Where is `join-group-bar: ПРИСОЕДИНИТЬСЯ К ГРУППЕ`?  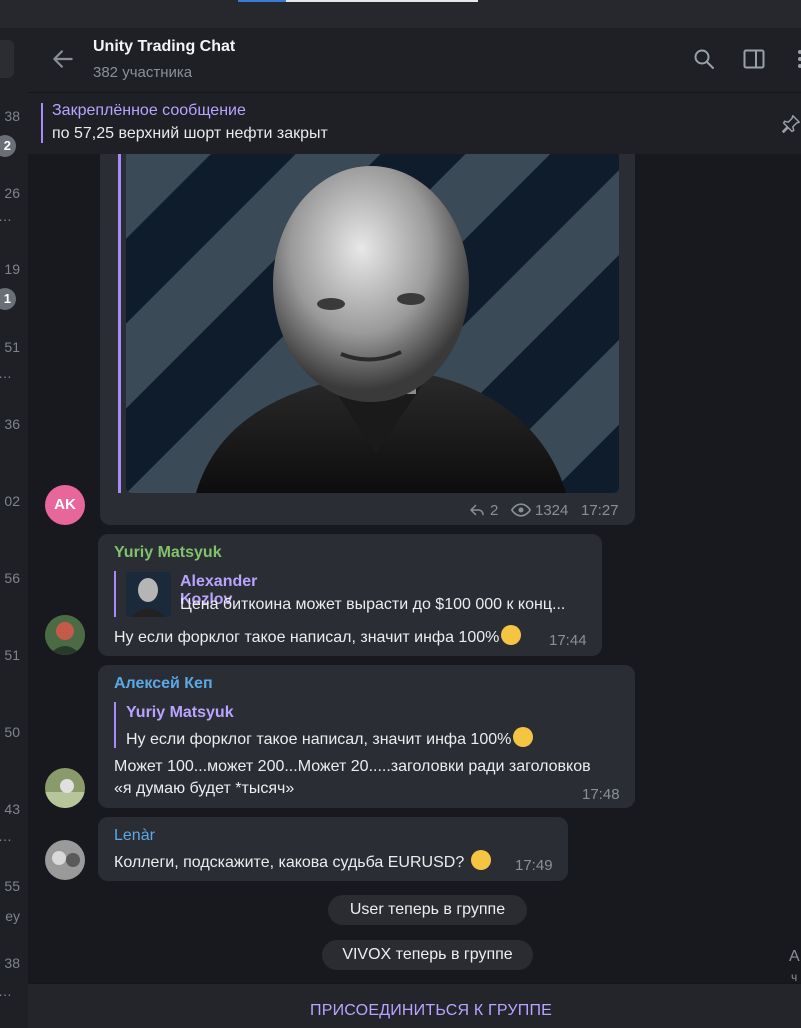 join-group-bar: ПРИСОЕДИНИТЬСЯ К ГРУППЕ is located at coordinates (414, 1005).